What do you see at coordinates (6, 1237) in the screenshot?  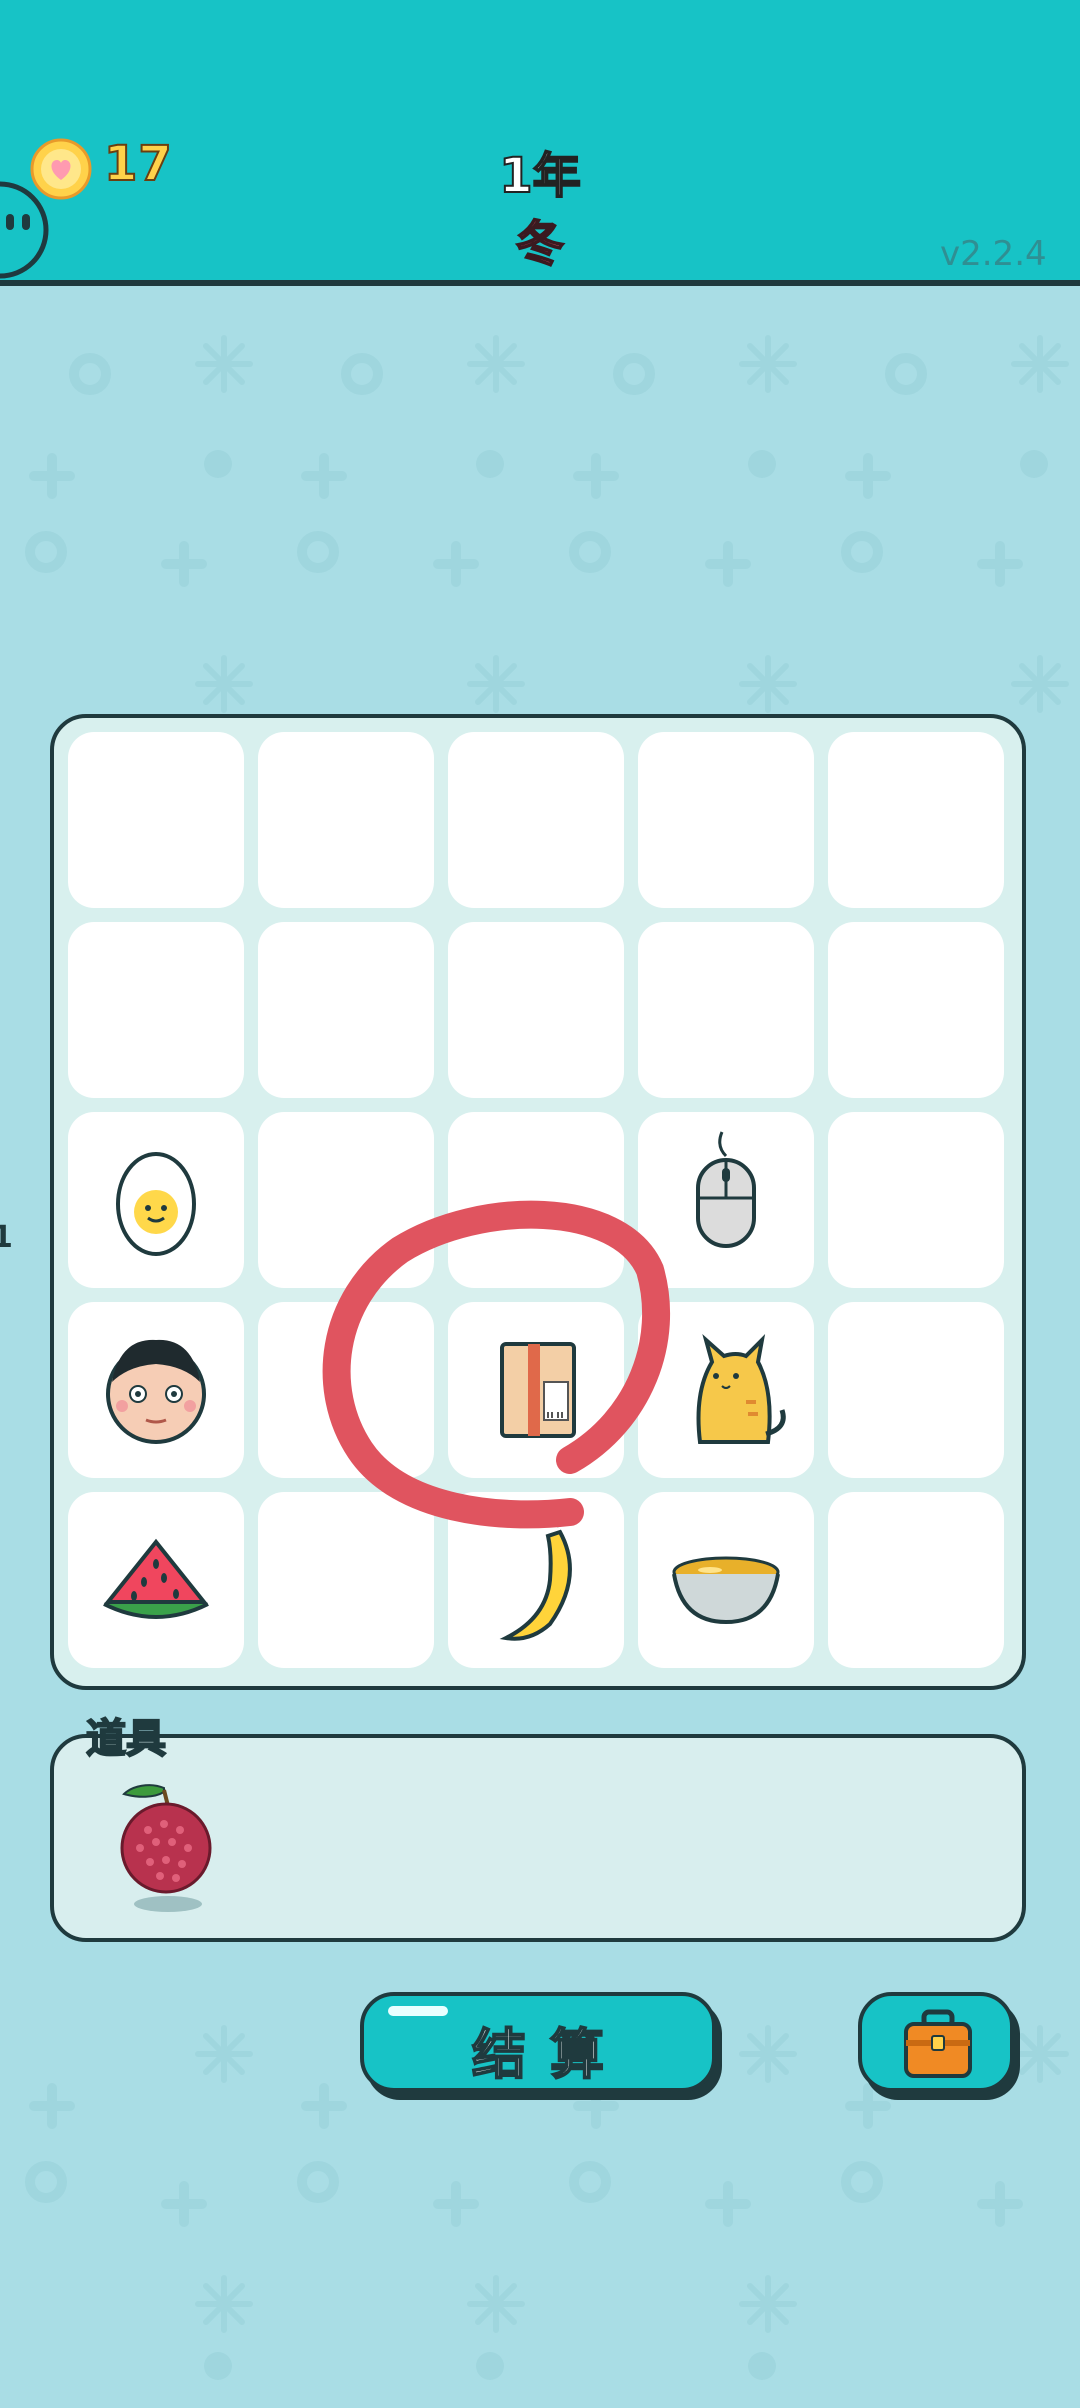 I see `cell-count-badge: 1` at bounding box center [6, 1237].